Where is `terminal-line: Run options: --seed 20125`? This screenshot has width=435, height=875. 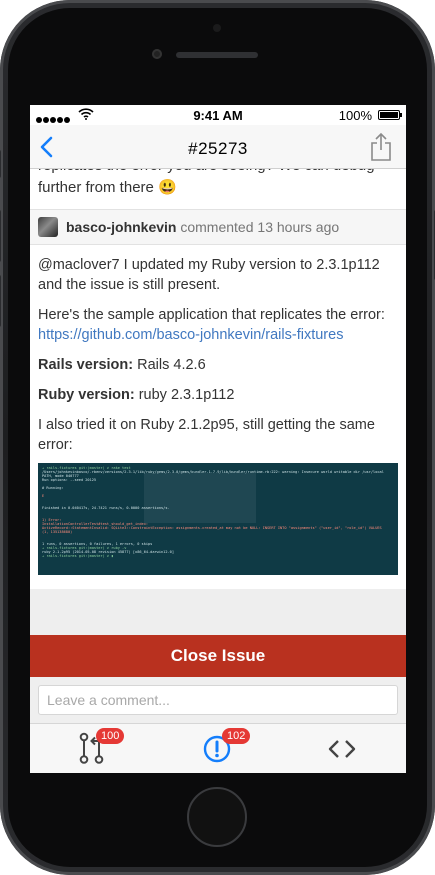 terminal-line: Run options: --seed 20125 is located at coordinates (69, 480).